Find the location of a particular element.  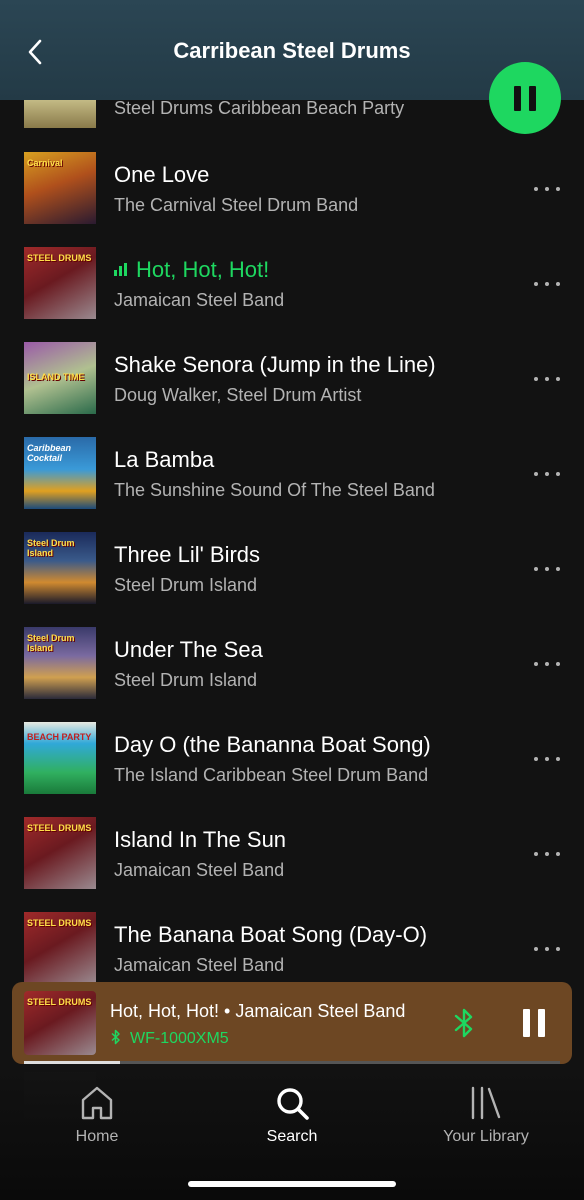

track-title: Hot, Hot, Hot! is located at coordinates (191, 270).